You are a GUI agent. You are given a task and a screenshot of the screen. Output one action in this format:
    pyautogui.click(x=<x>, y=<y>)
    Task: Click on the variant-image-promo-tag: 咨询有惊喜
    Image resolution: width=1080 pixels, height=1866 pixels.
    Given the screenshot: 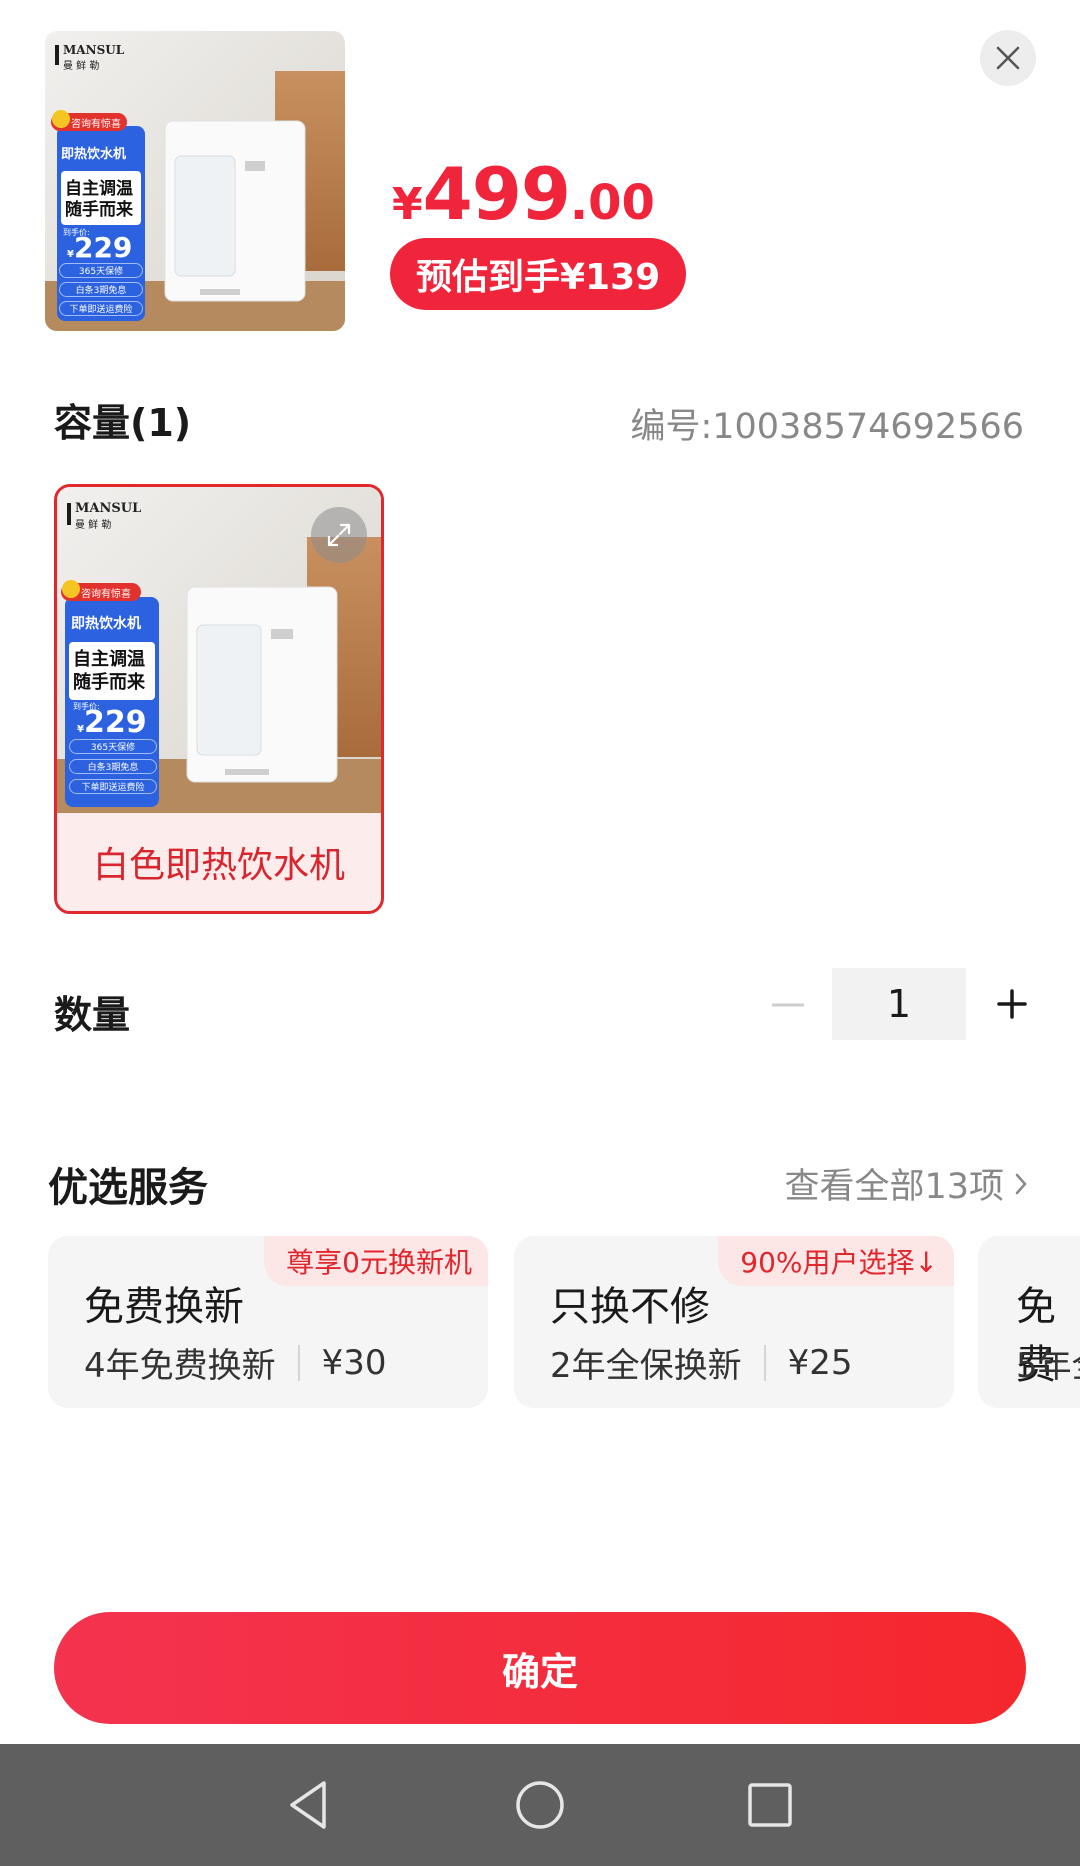 What is the action you would take?
    pyautogui.click(x=106, y=594)
    